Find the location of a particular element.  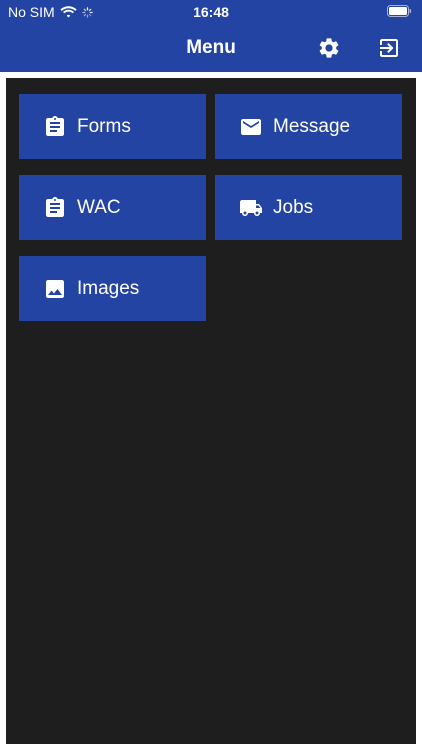

forms-tile: Forms is located at coordinates (112, 126).